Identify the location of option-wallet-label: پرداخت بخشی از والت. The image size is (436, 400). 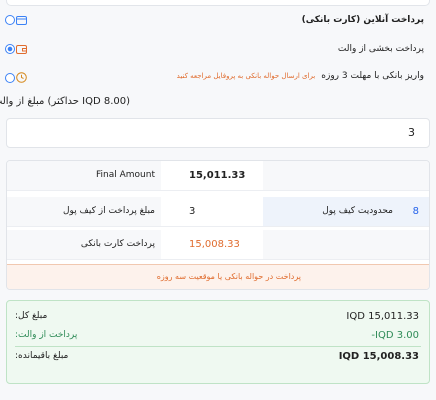
(380, 49).